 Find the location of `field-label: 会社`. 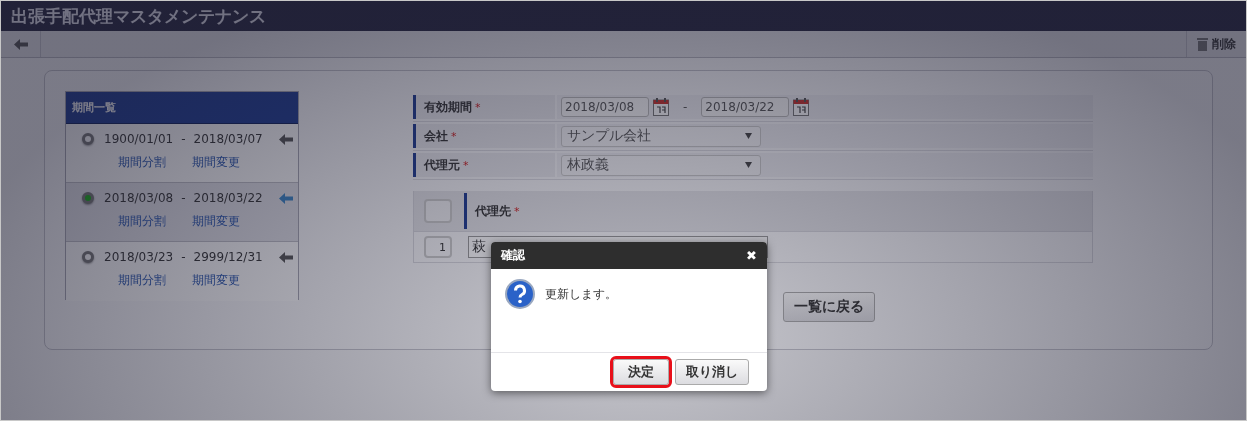

field-label: 会社 is located at coordinates (436, 136).